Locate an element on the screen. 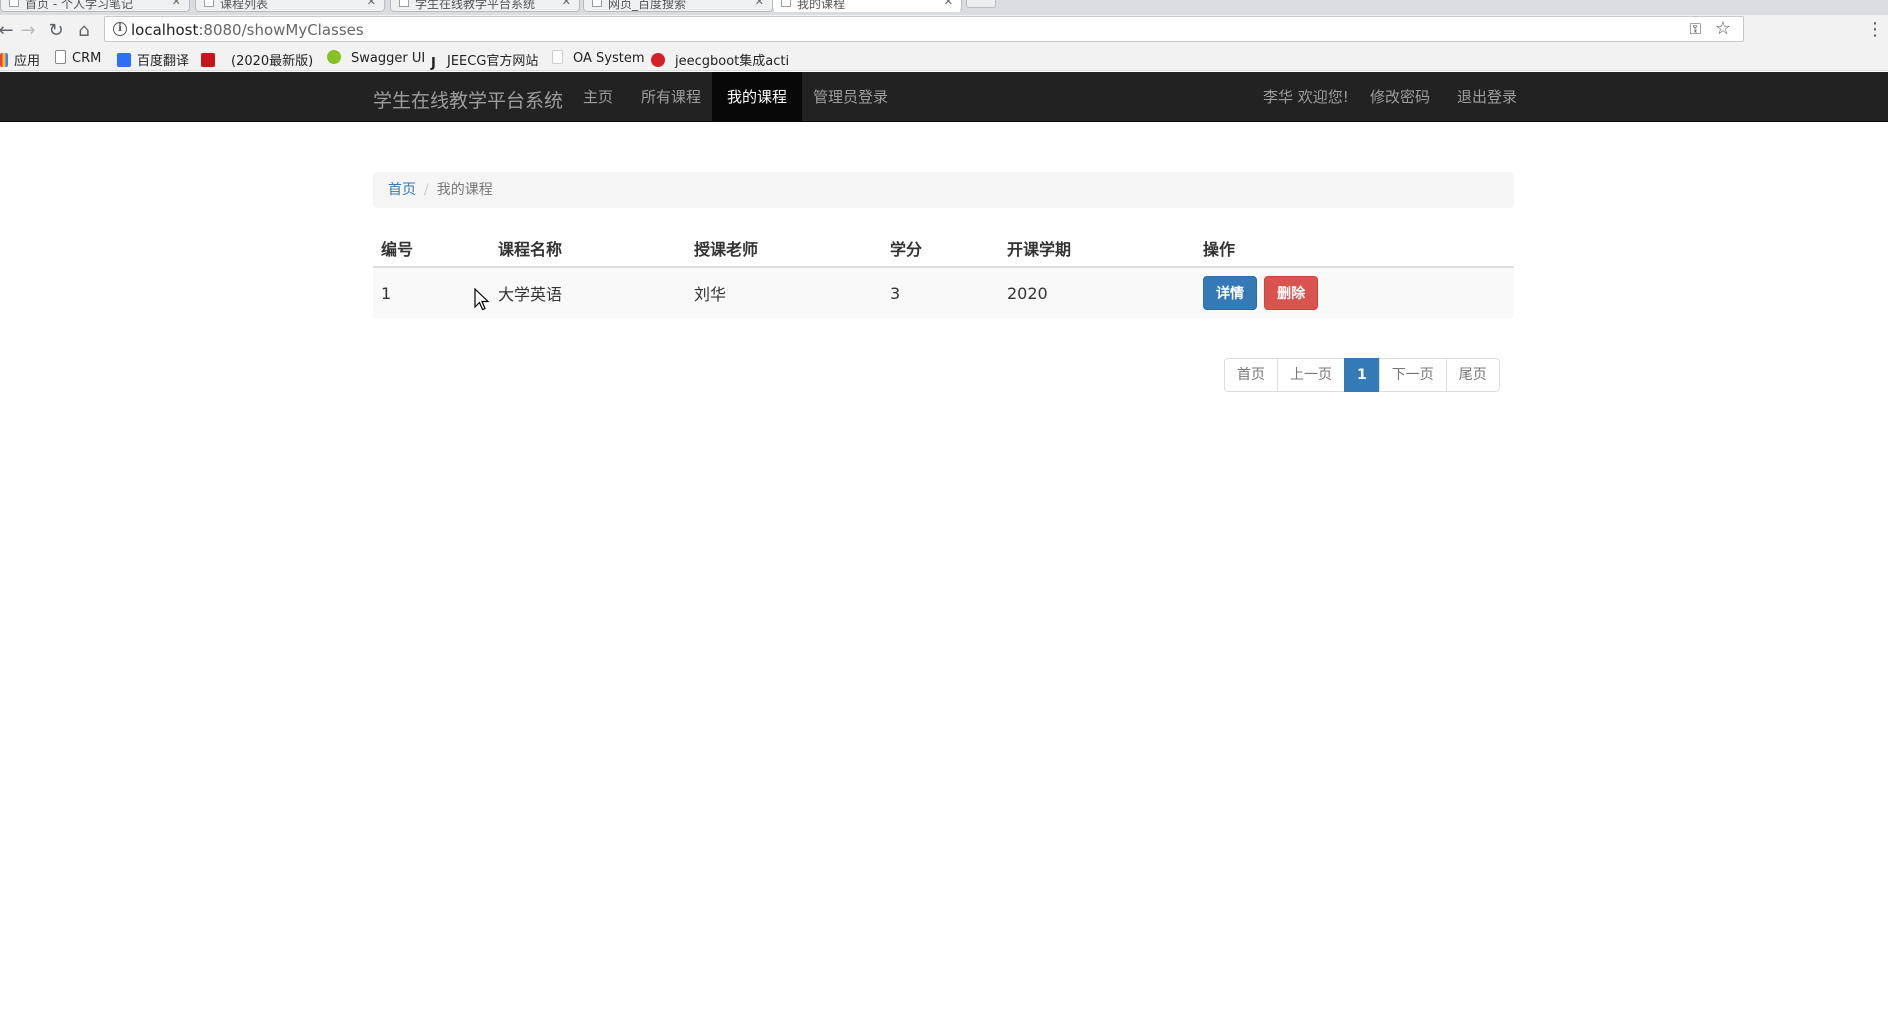 This screenshot has width=1888, height=1012. page-prev-button: 上一页 is located at coordinates (1311, 375).